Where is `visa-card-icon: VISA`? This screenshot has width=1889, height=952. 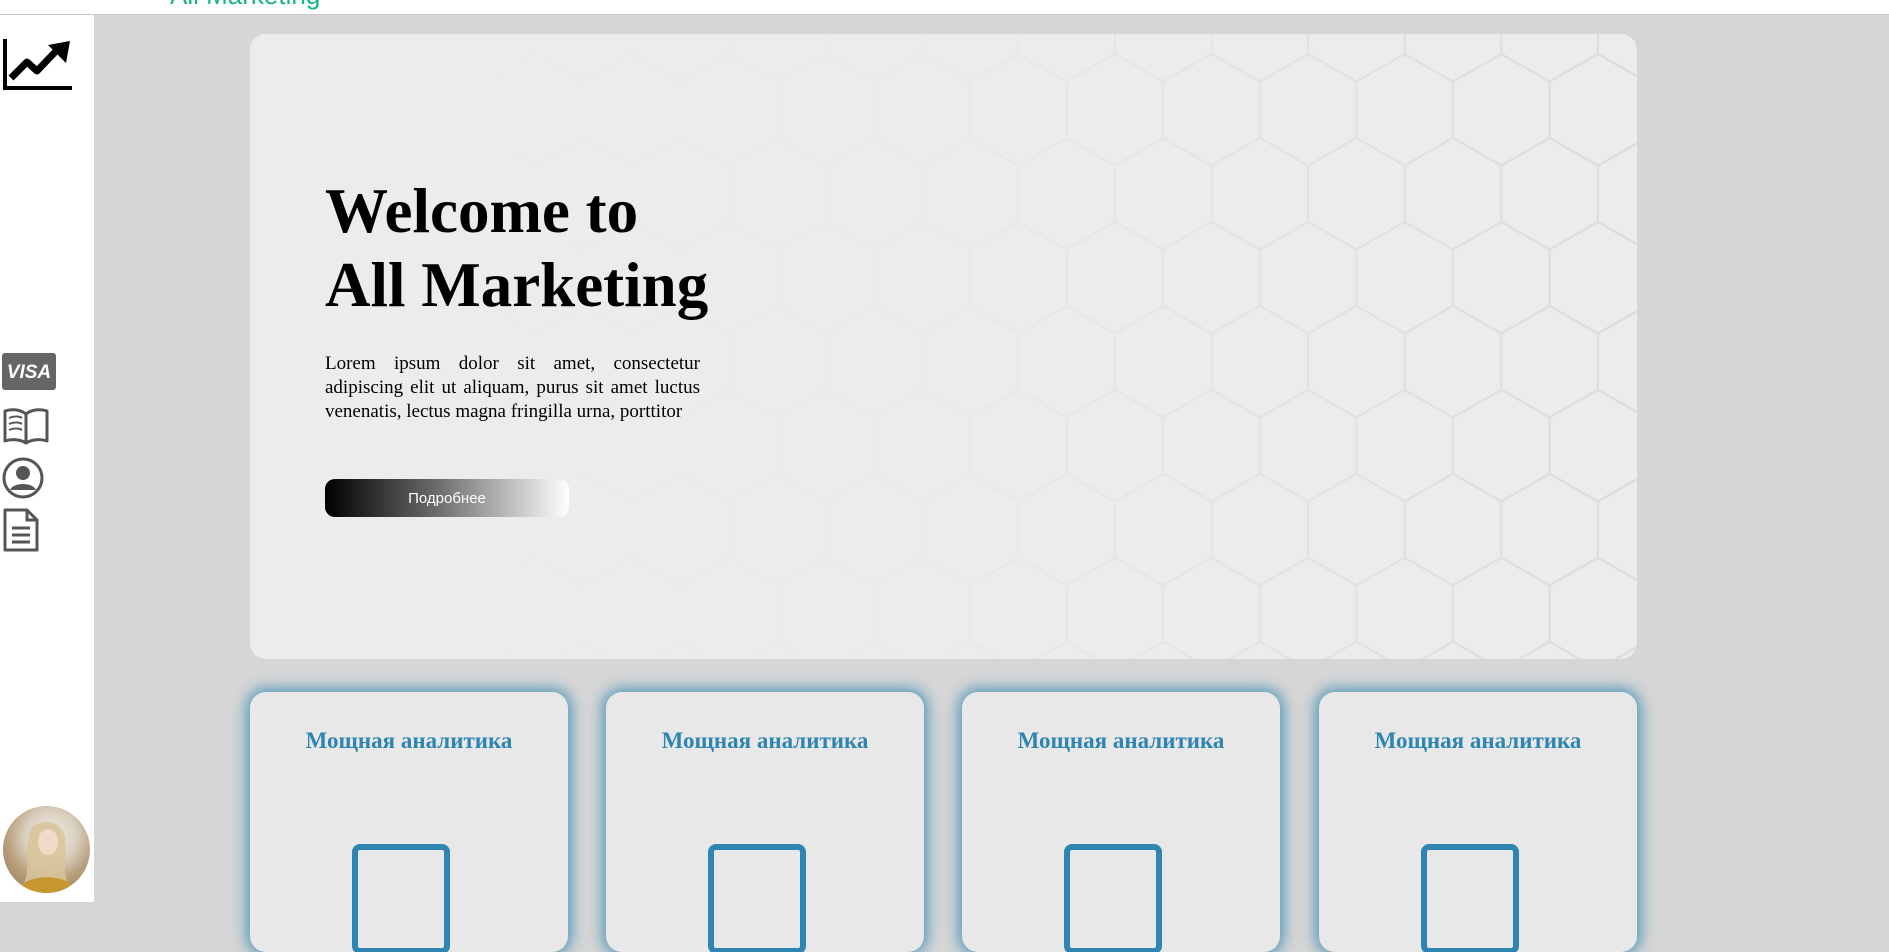 visa-card-icon: VISA is located at coordinates (29, 371).